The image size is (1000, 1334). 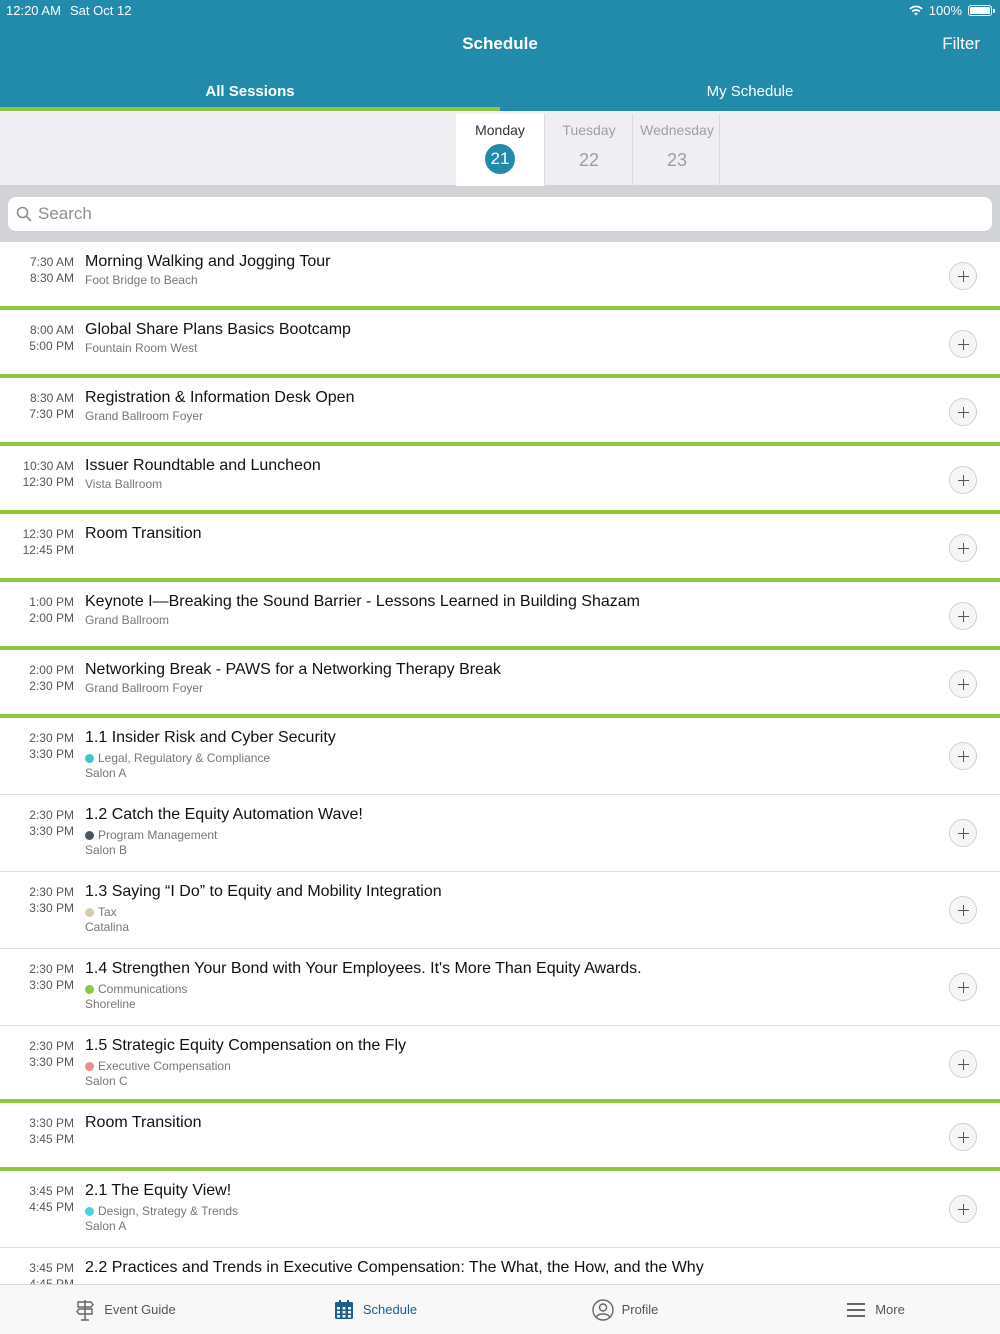 I want to click on end-time: 12:30 PM, so click(x=48, y=482).